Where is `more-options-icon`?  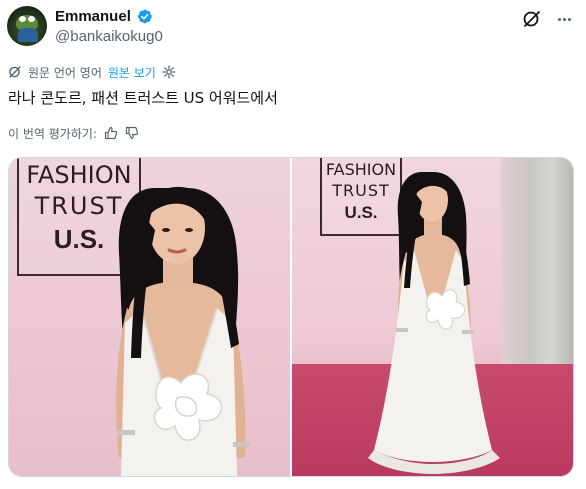 more-options-icon is located at coordinates (564, 19).